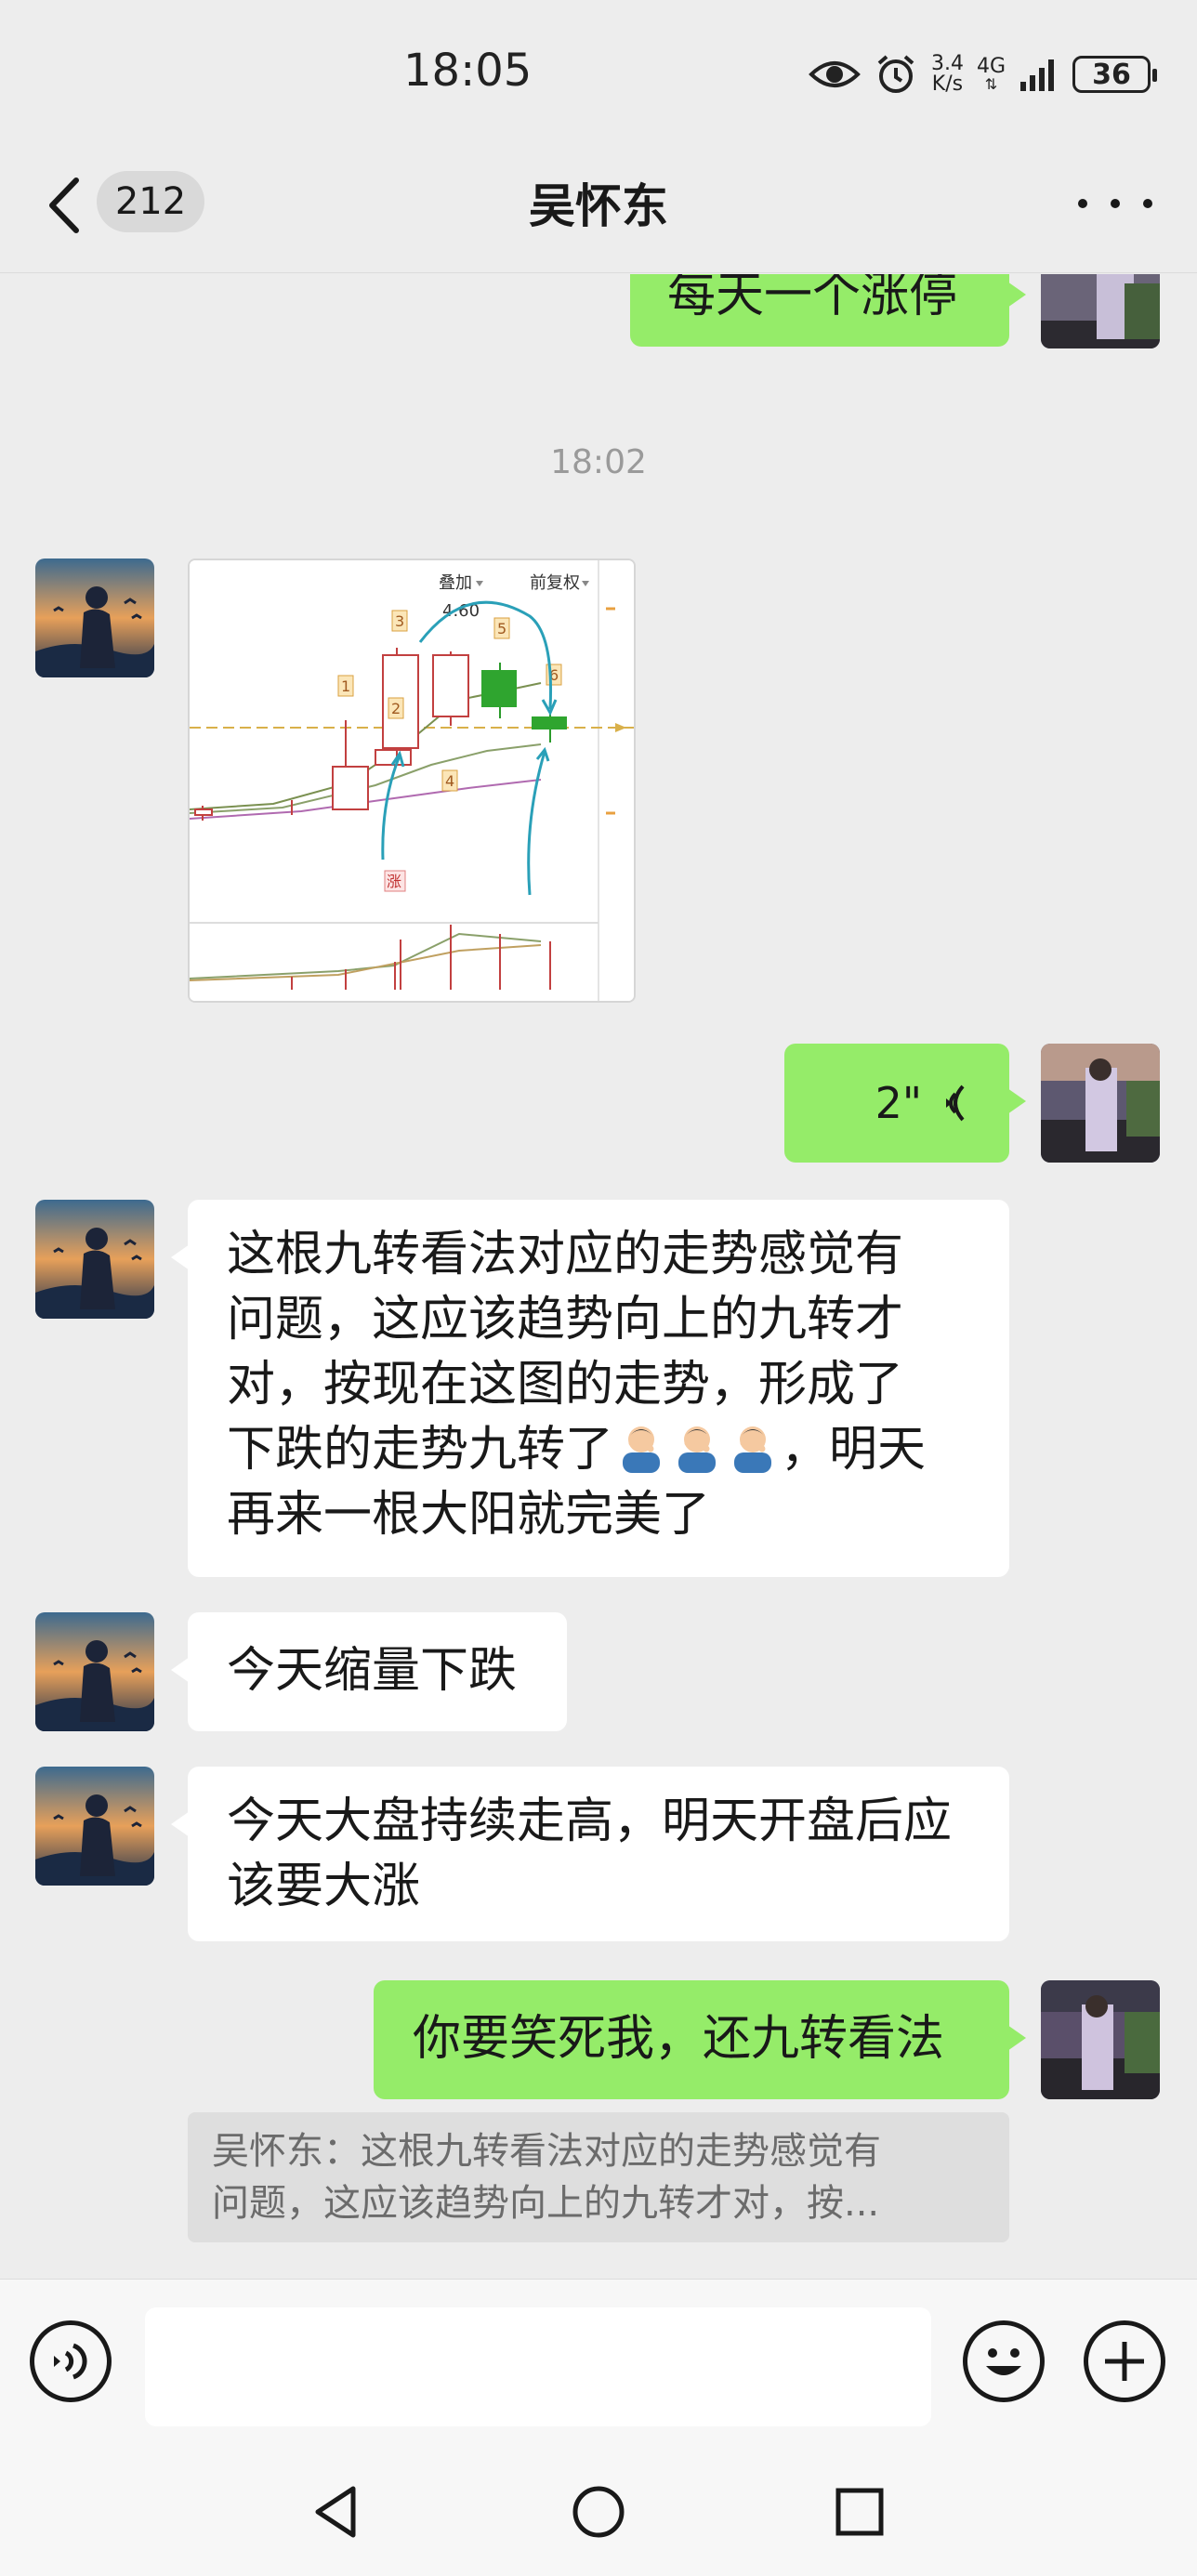 The height and width of the screenshot is (2576, 1197). I want to click on network-type: 4G ⇅, so click(991, 74).